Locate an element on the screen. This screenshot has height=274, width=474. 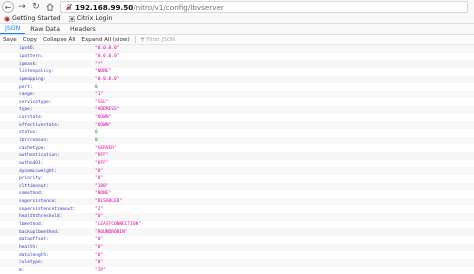
json-value: 0 is located at coordinates (96, 140).